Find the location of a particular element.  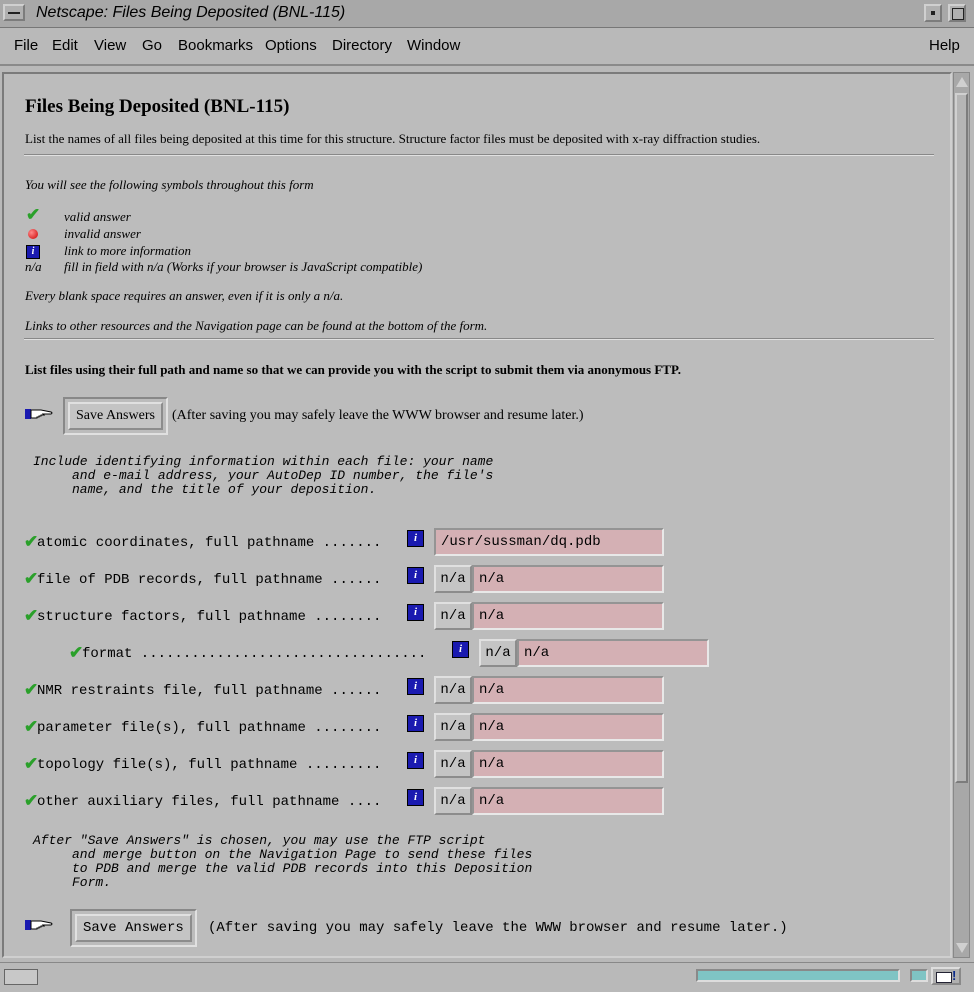

progress-indicator is located at coordinates (919, 975).